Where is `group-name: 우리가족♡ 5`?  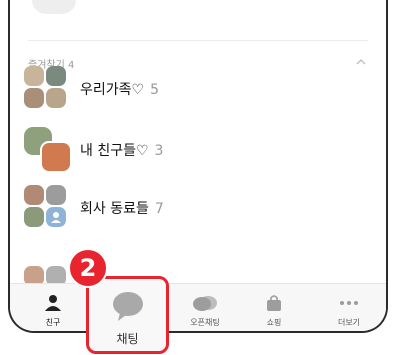 group-name: 우리가족♡ 5 is located at coordinates (119, 90).